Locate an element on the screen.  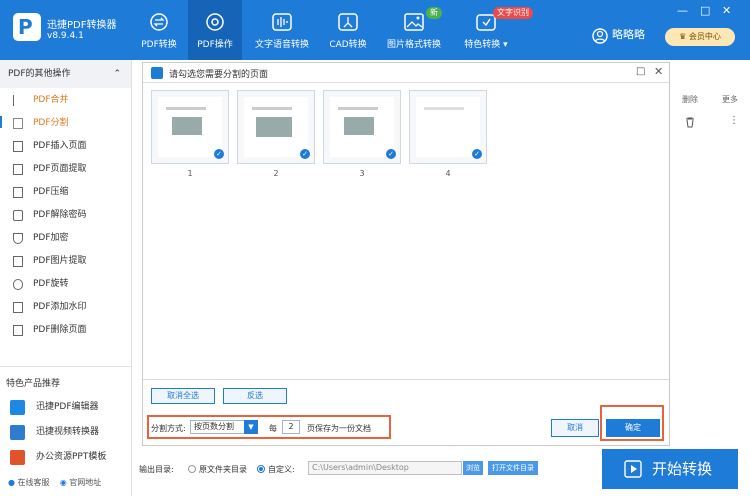
globe-icon: ◉ is located at coordinates (63, 482).